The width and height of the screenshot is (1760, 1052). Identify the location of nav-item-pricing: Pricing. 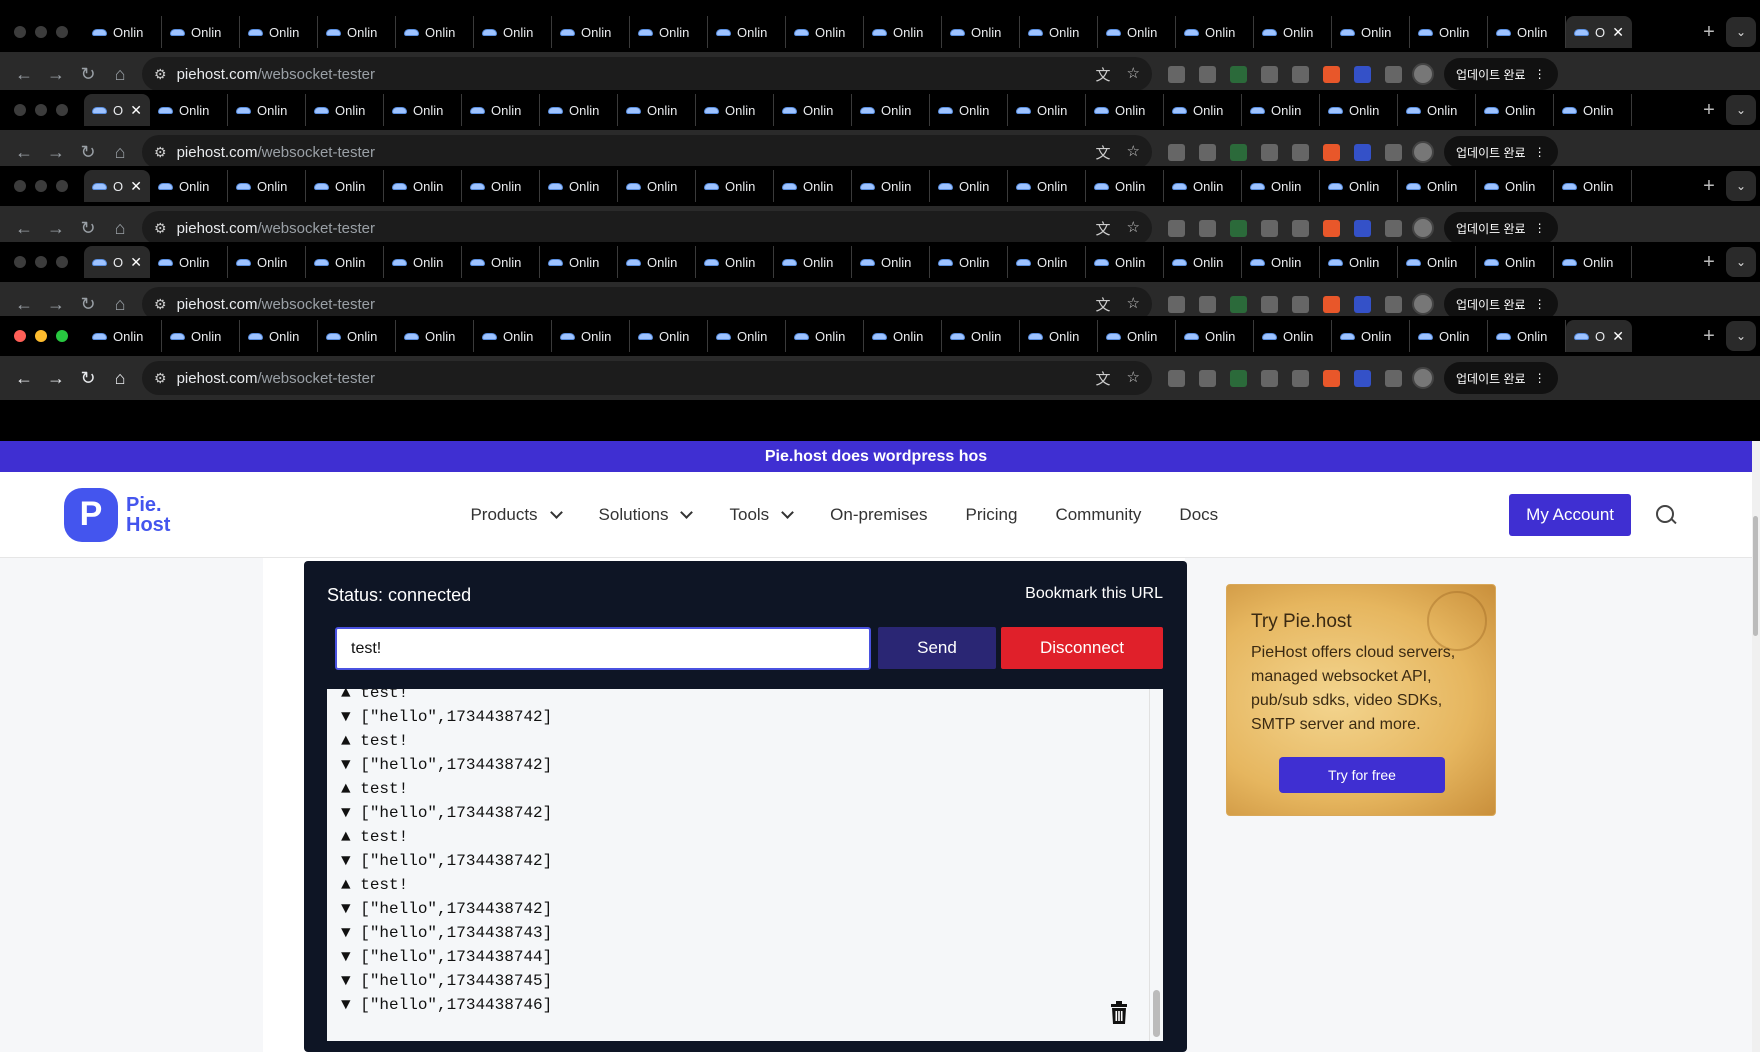
(991, 515).